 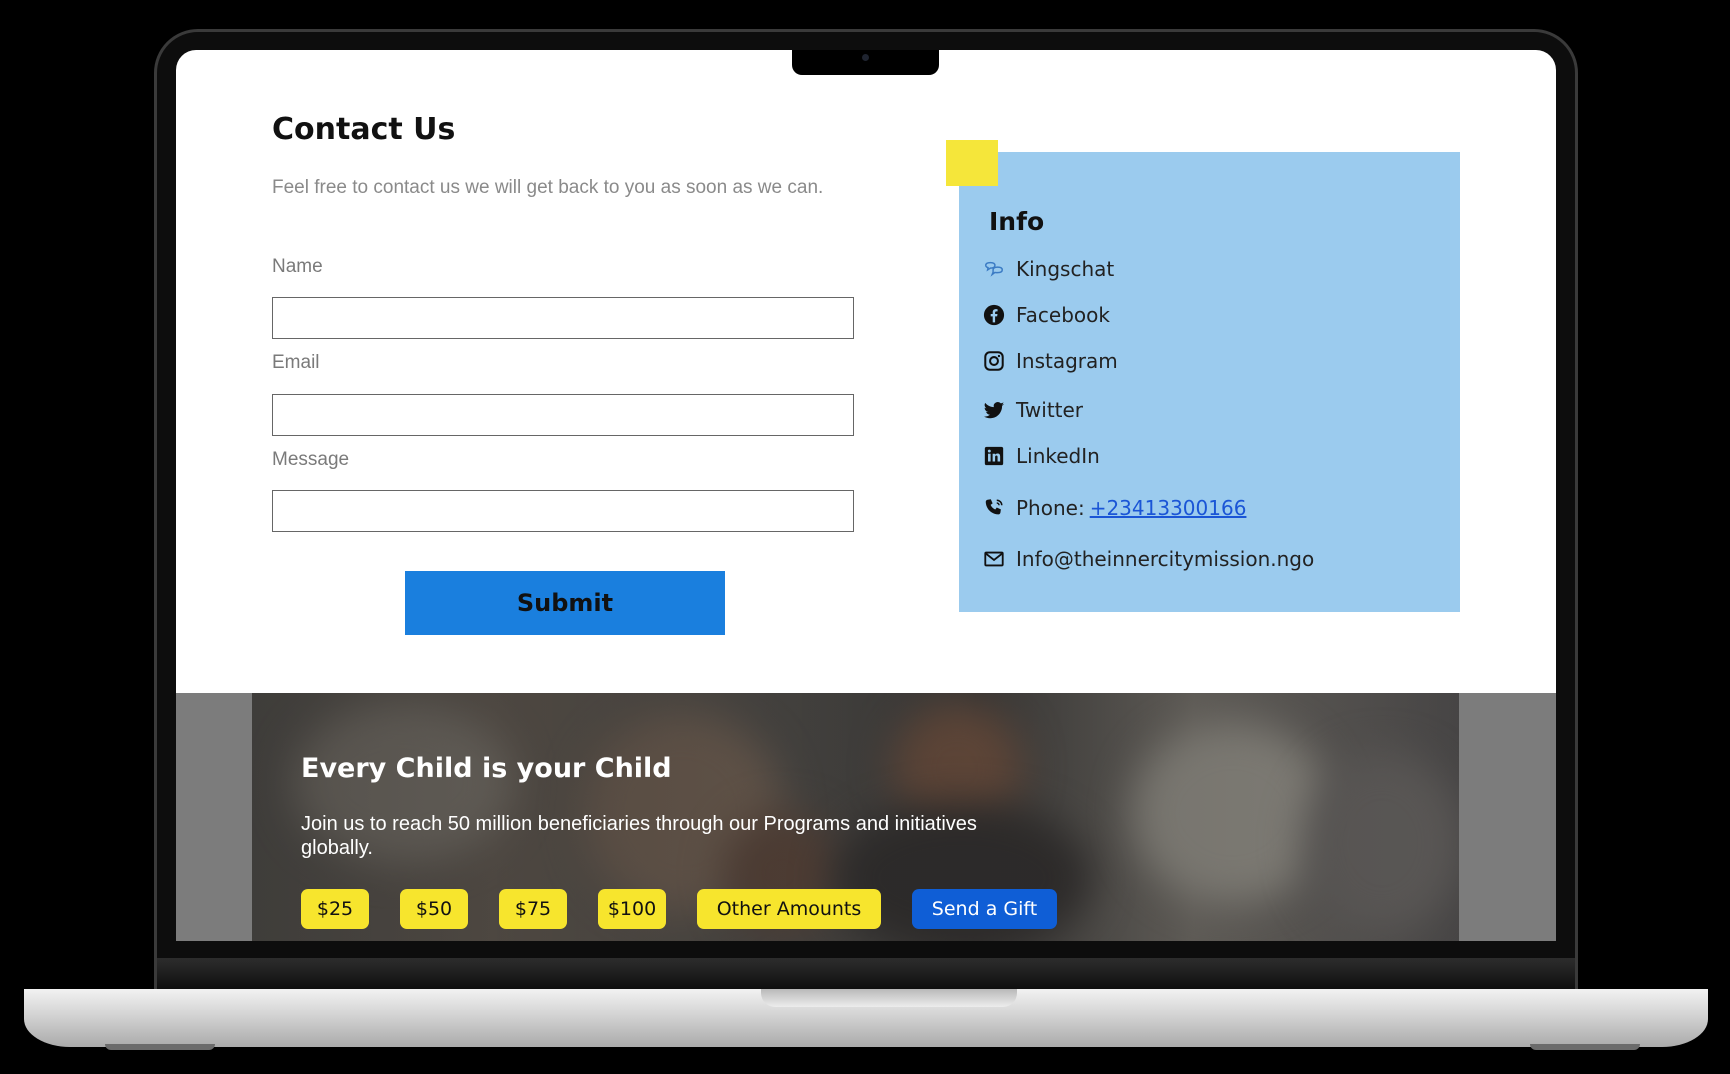 I want to click on info-item-facebook: Facebook, so click(x=1046, y=315).